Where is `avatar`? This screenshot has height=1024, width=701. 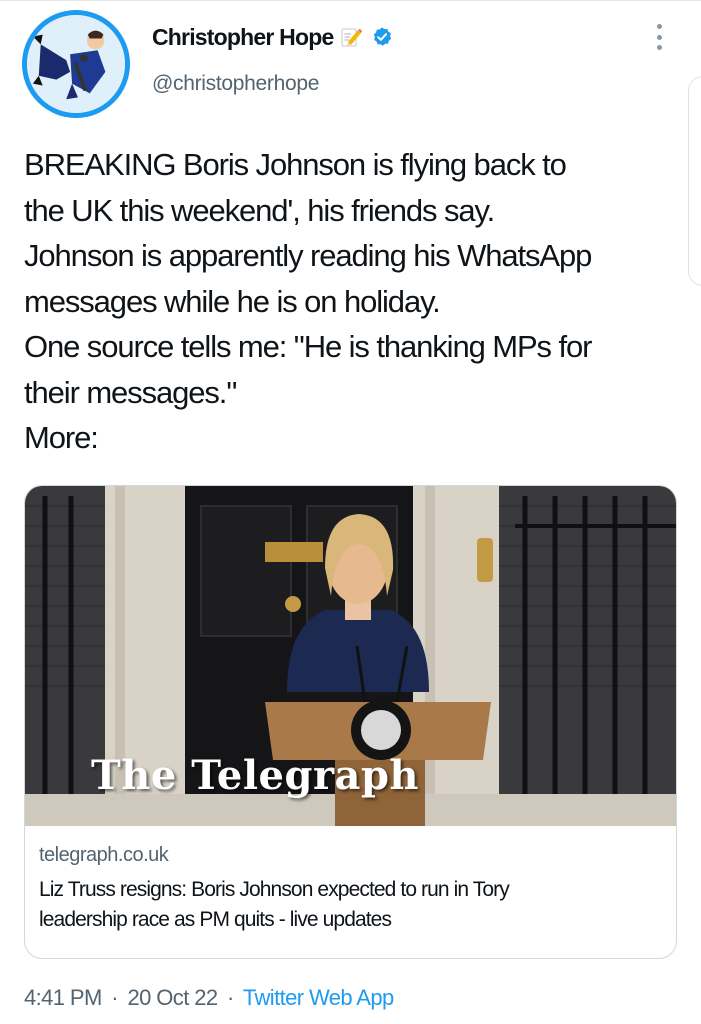 avatar is located at coordinates (76, 64).